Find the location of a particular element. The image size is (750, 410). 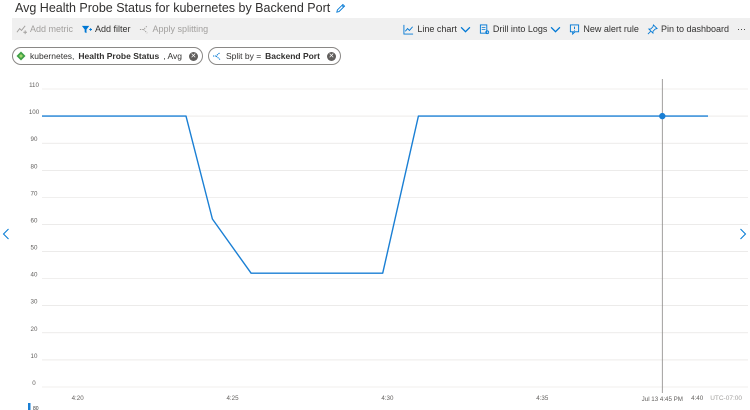

legend: 80 is located at coordinates (33, 406).